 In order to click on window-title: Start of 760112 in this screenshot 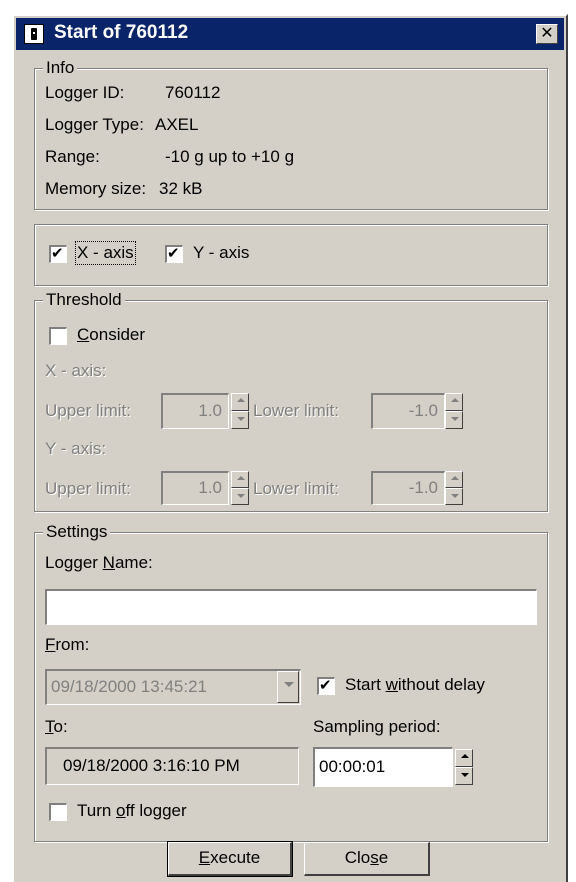, I will do `click(121, 32)`.